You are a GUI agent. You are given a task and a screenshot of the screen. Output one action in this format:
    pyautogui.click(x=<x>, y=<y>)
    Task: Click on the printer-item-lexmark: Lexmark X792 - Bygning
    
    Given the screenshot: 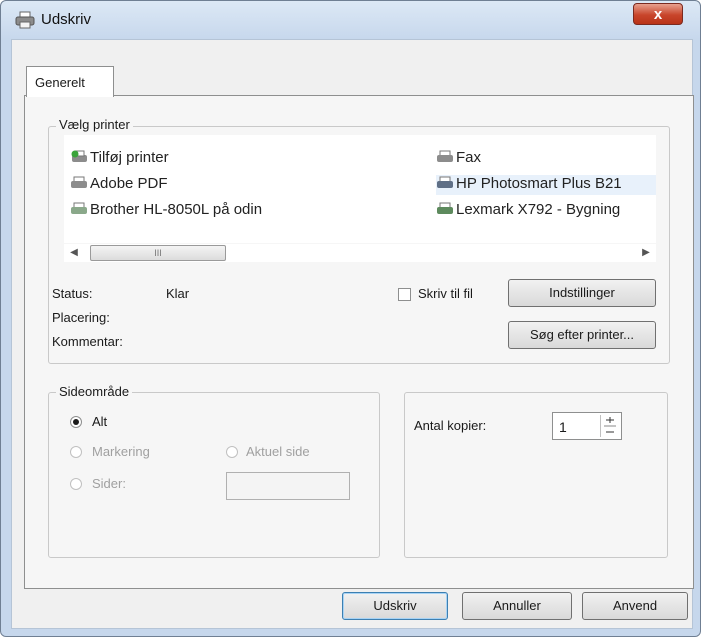 What is the action you would take?
    pyautogui.click(x=528, y=211)
    